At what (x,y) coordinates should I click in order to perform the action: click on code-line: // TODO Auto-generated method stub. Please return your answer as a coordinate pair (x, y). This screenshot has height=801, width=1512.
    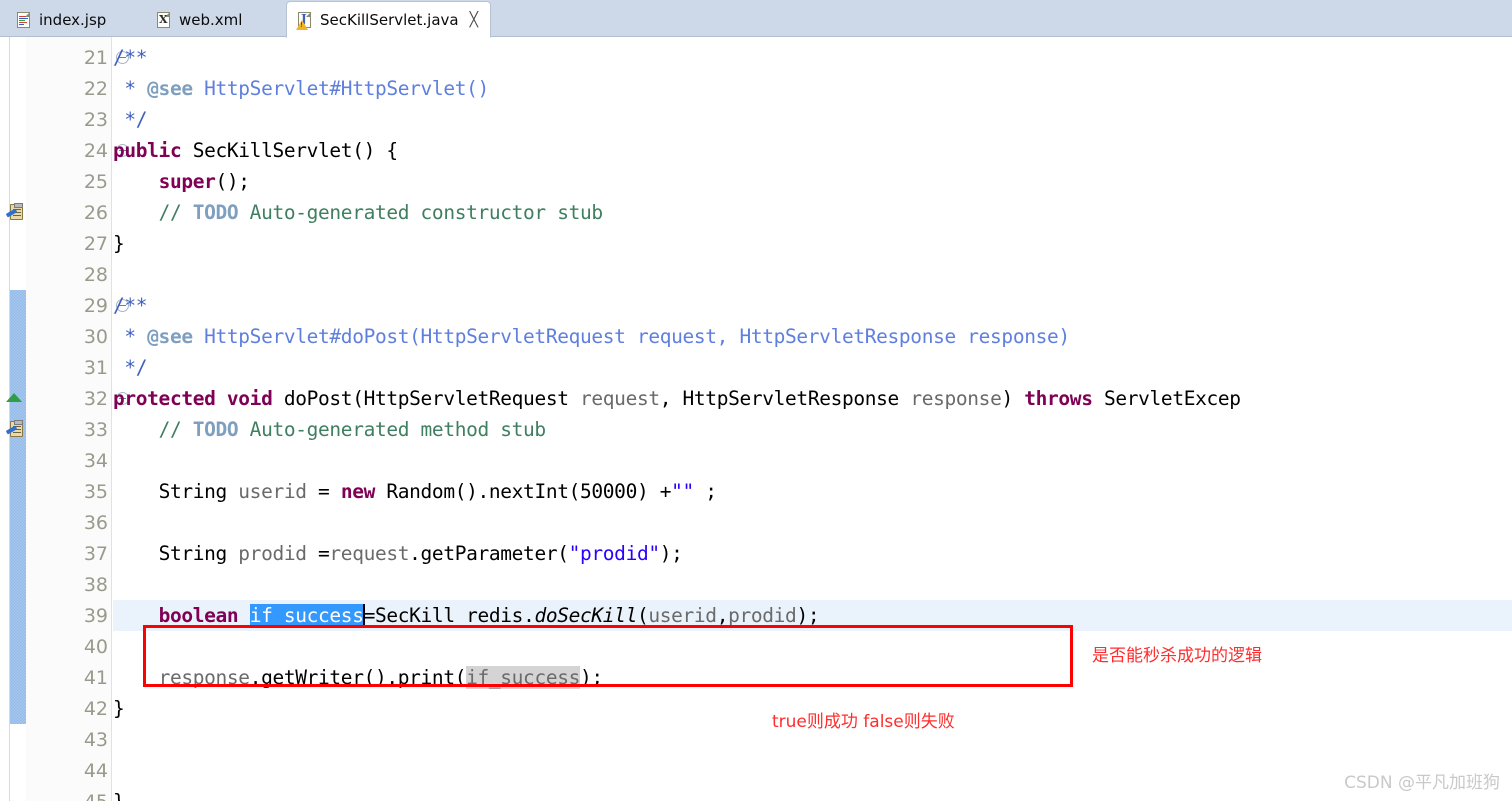
    Looking at the image, I should click on (330, 429).